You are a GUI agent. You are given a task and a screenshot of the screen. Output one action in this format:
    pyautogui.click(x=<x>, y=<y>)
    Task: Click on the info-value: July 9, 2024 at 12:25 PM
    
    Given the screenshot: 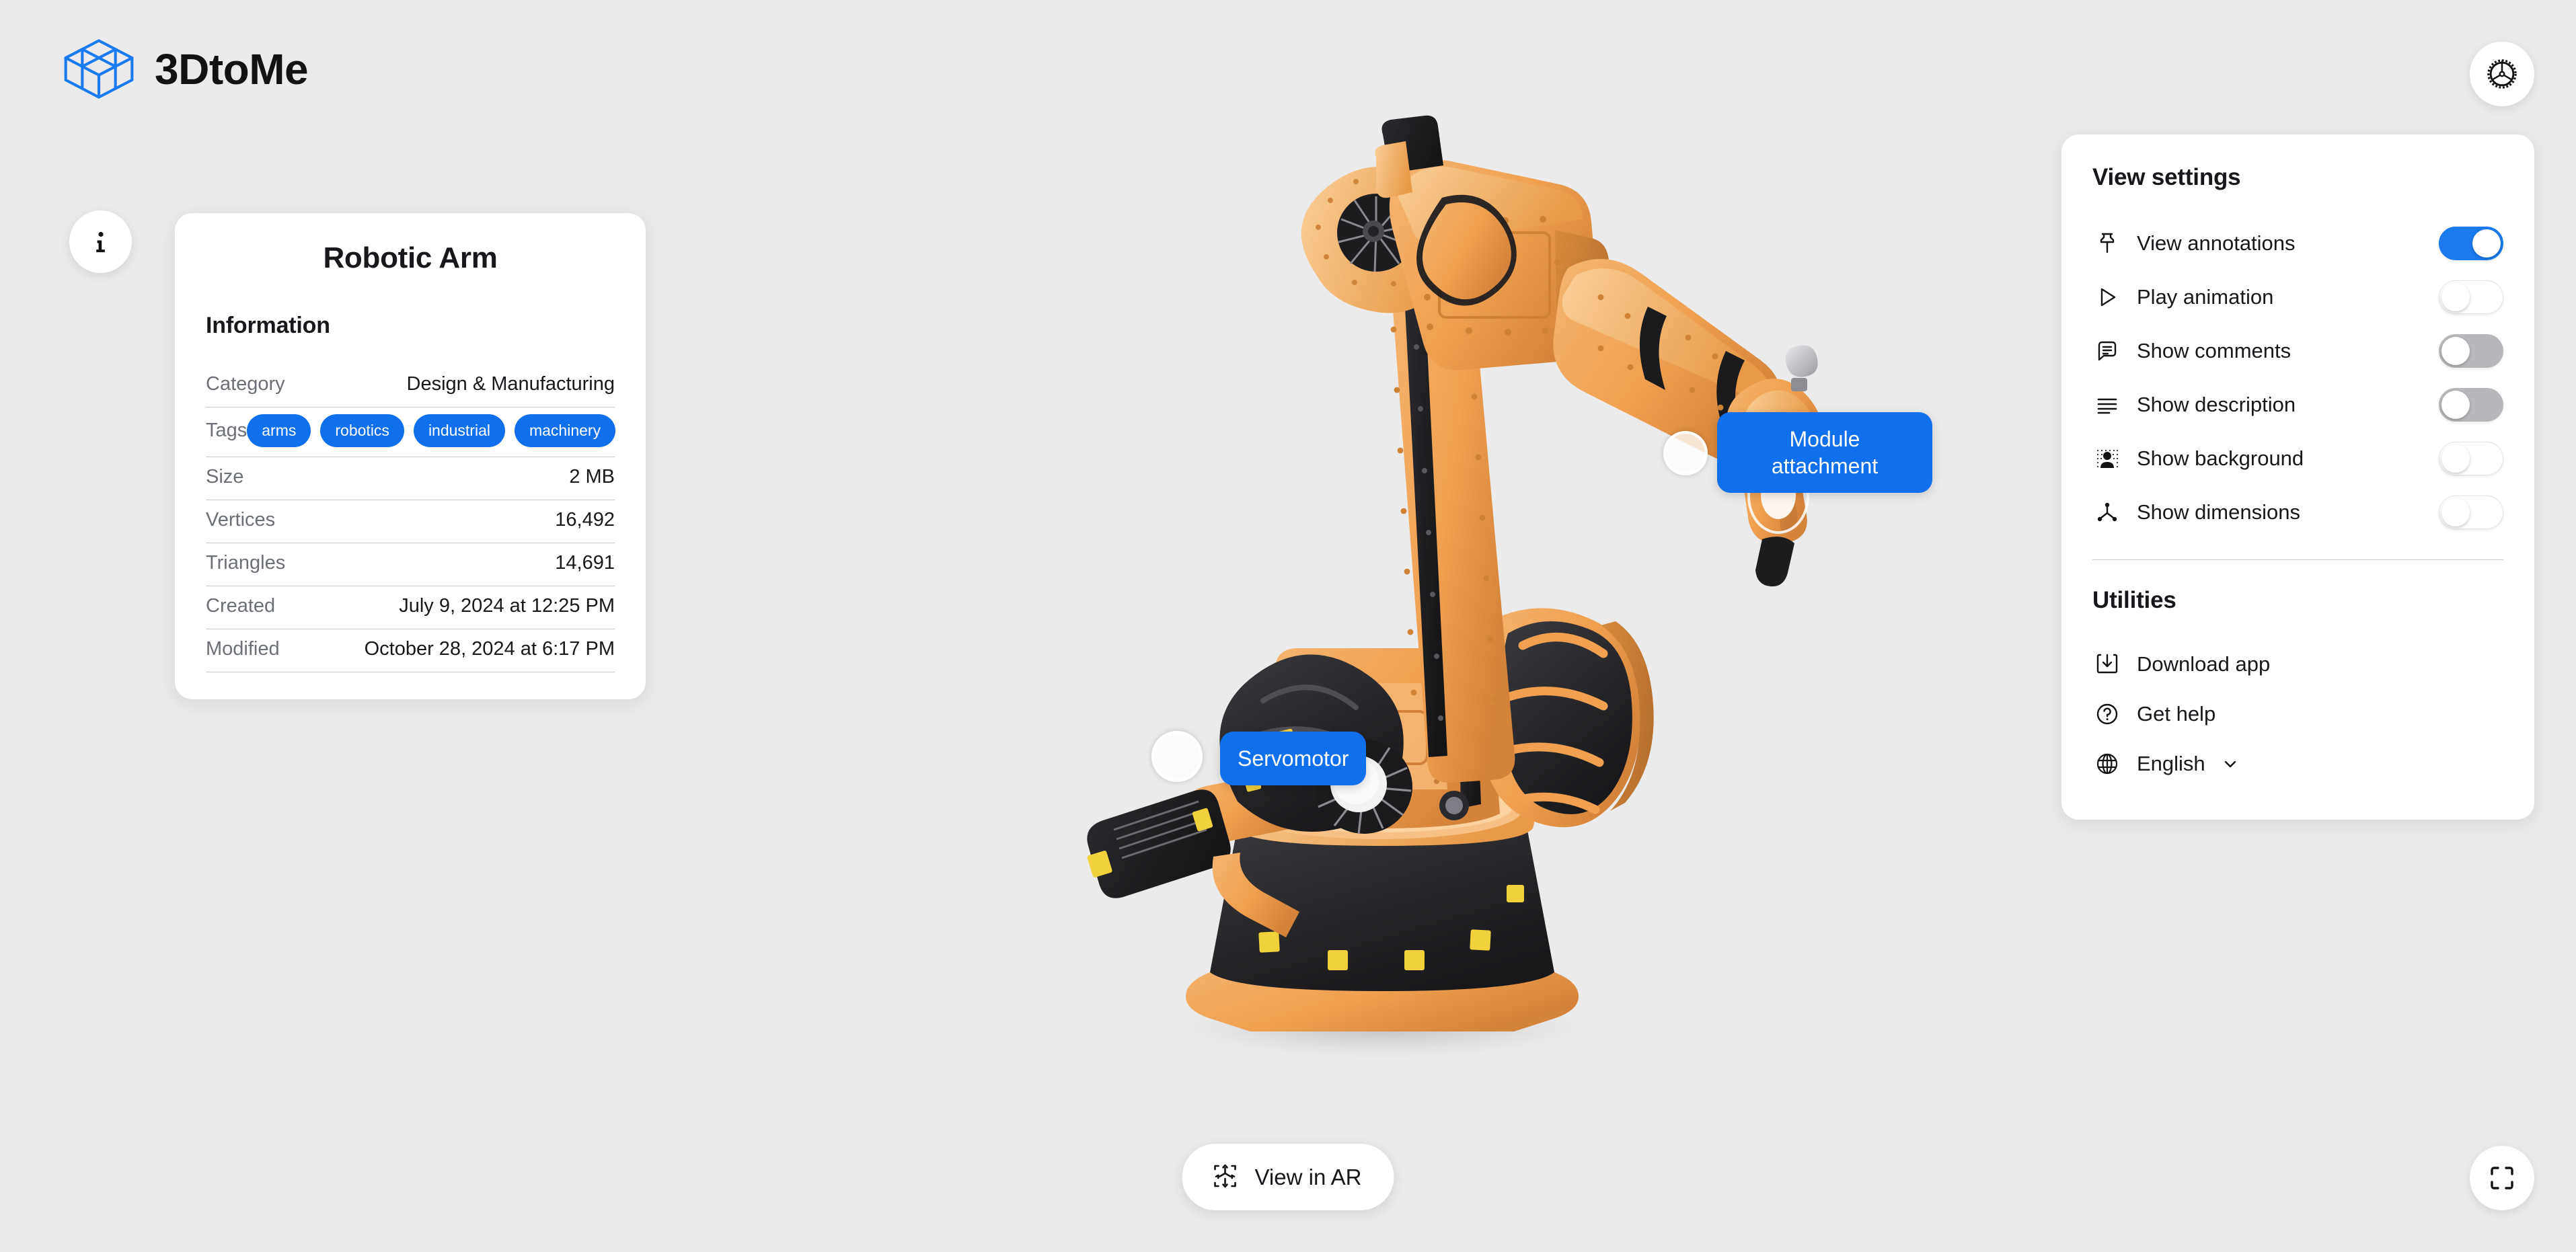 What is the action you would take?
    pyautogui.click(x=507, y=606)
    